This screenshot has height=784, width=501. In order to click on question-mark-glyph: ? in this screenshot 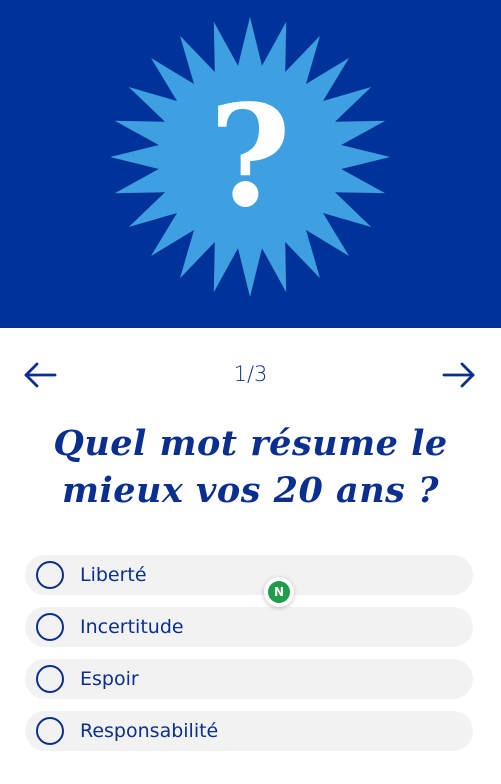, I will do `click(250, 157)`.